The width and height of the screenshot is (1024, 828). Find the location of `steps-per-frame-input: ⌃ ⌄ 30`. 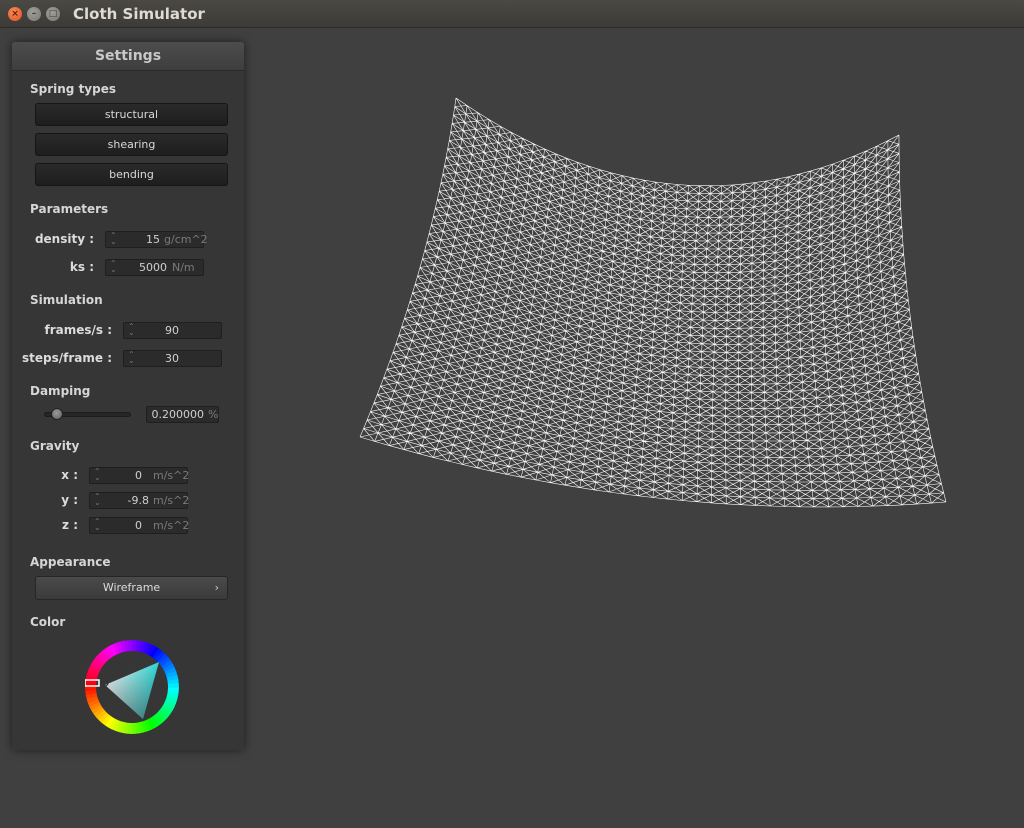

steps-per-frame-input: ⌃ ⌄ 30 is located at coordinates (172, 358).